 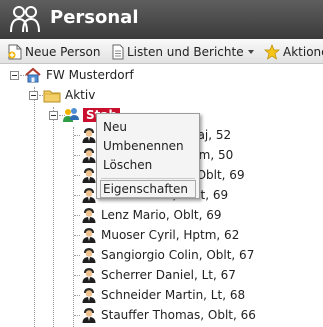 What do you see at coordinates (168, 275) in the screenshot?
I see `person-label: Scherrer Daniel, Lt, 67` at bounding box center [168, 275].